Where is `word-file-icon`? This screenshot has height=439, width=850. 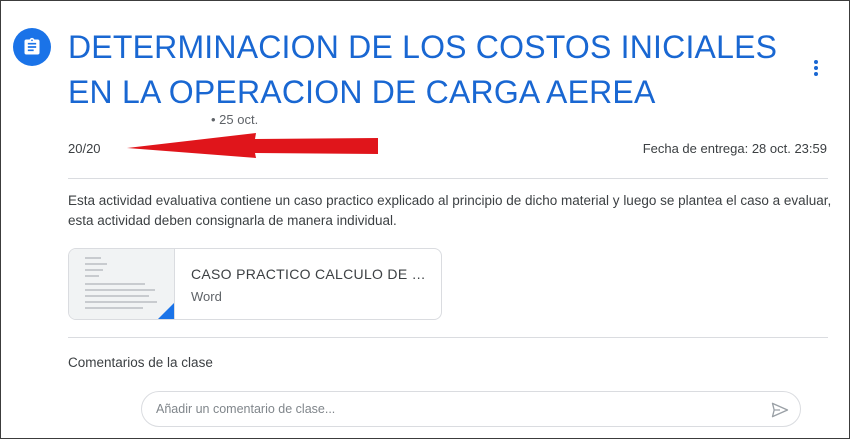
word-file-icon is located at coordinates (166, 311).